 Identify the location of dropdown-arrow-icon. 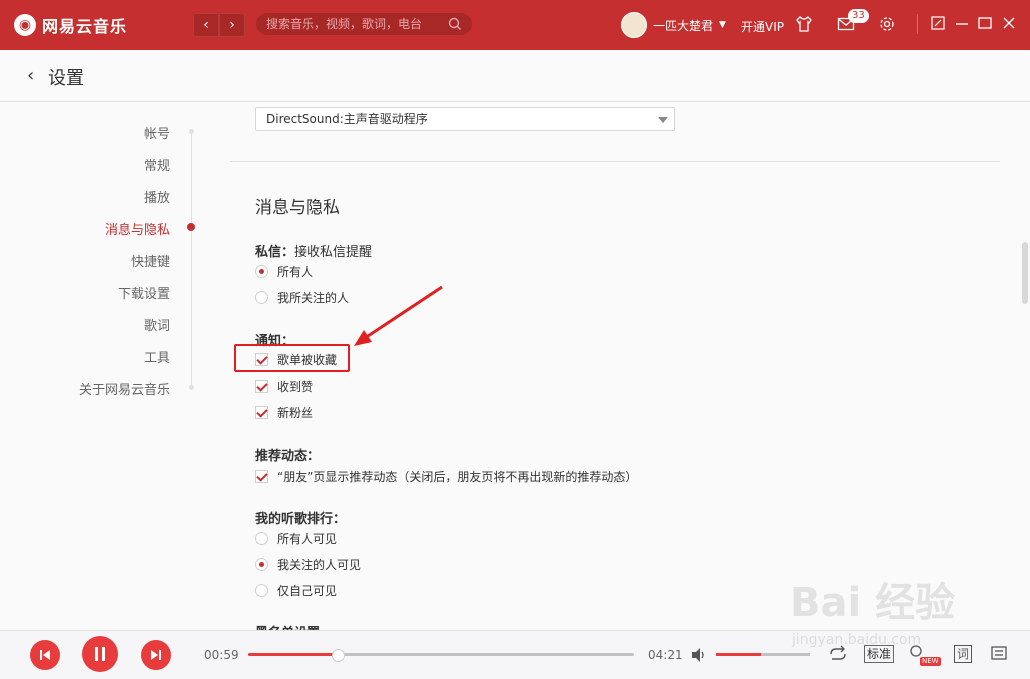
(663, 120).